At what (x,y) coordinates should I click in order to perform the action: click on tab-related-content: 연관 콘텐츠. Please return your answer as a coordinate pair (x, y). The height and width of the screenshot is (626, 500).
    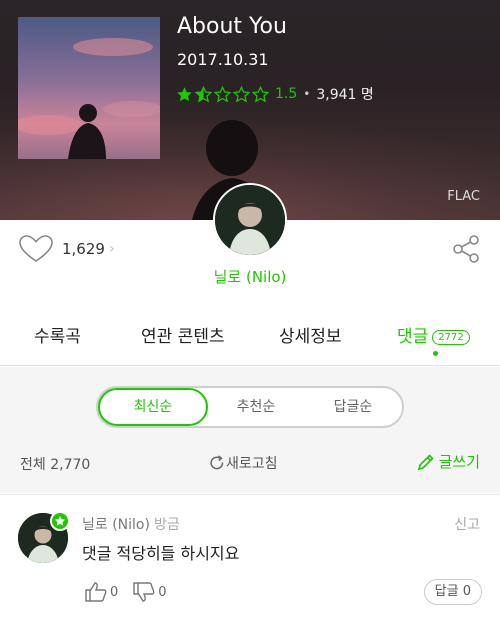
    Looking at the image, I should click on (183, 334).